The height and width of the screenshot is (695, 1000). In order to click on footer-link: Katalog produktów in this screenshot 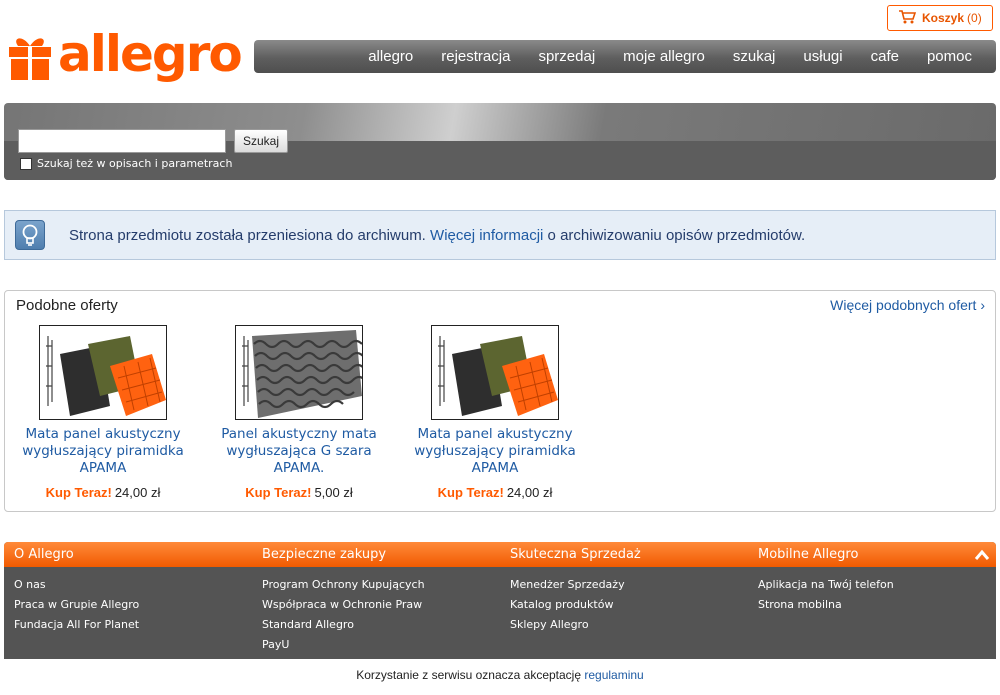, I will do `click(567, 605)`.